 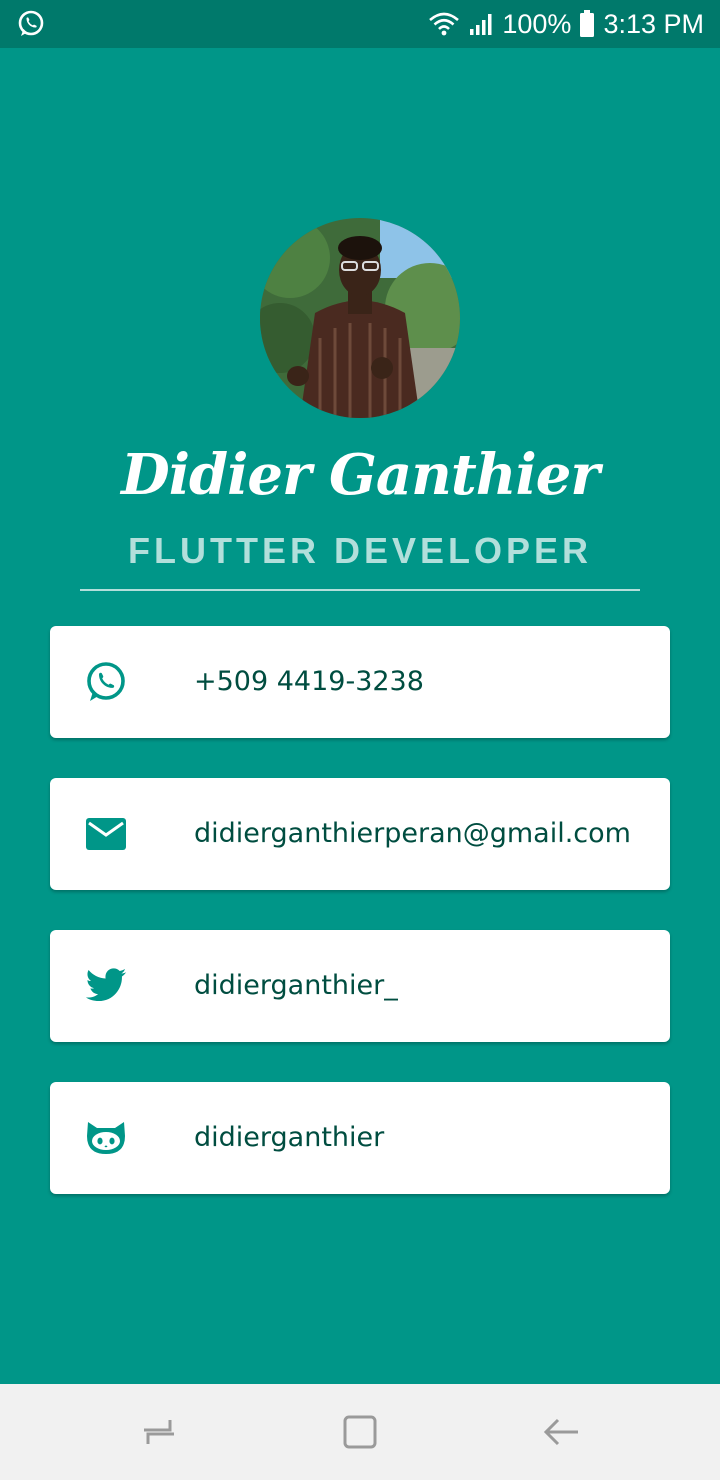 What do you see at coordinates (106, 1138) in the screenshot?
I see `github-icon` at bounding box center [106, 1138].